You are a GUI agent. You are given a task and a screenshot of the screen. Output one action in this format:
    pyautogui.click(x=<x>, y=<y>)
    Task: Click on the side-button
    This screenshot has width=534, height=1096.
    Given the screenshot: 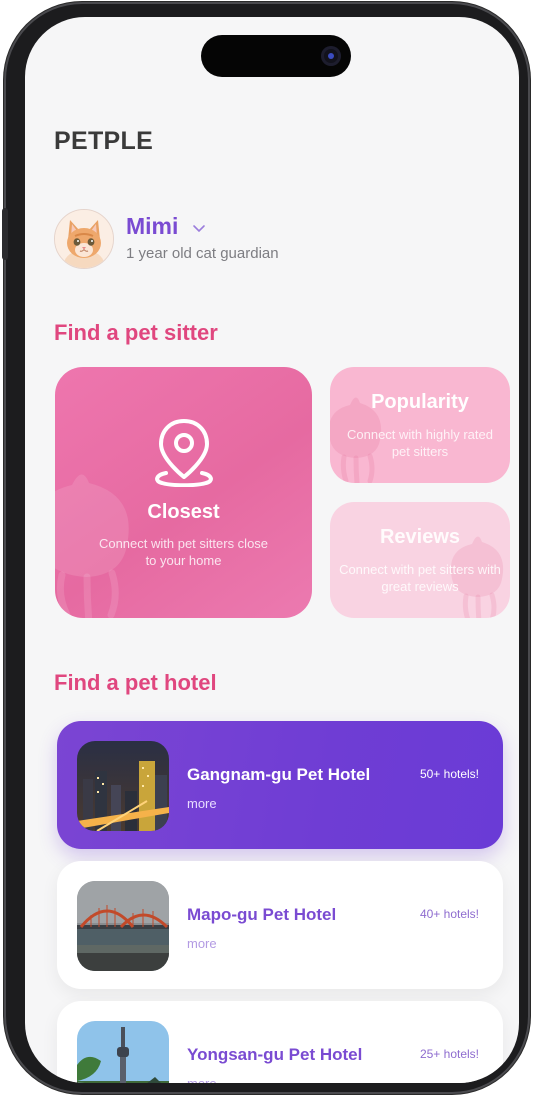 What is the action you would take?
    pyautogui.click(x=5, y=234)
    